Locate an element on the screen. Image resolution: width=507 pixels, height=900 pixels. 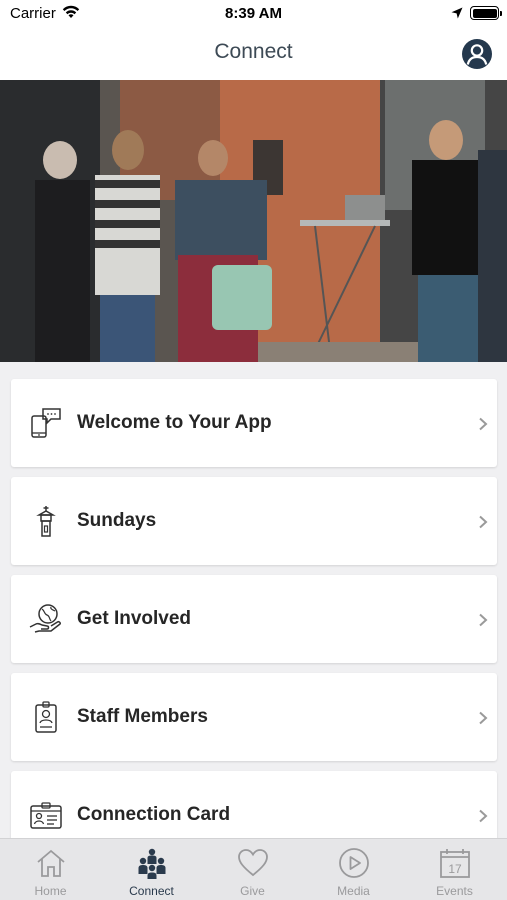
menu-item-label: Get Involved is located at coordinates (134, 618).